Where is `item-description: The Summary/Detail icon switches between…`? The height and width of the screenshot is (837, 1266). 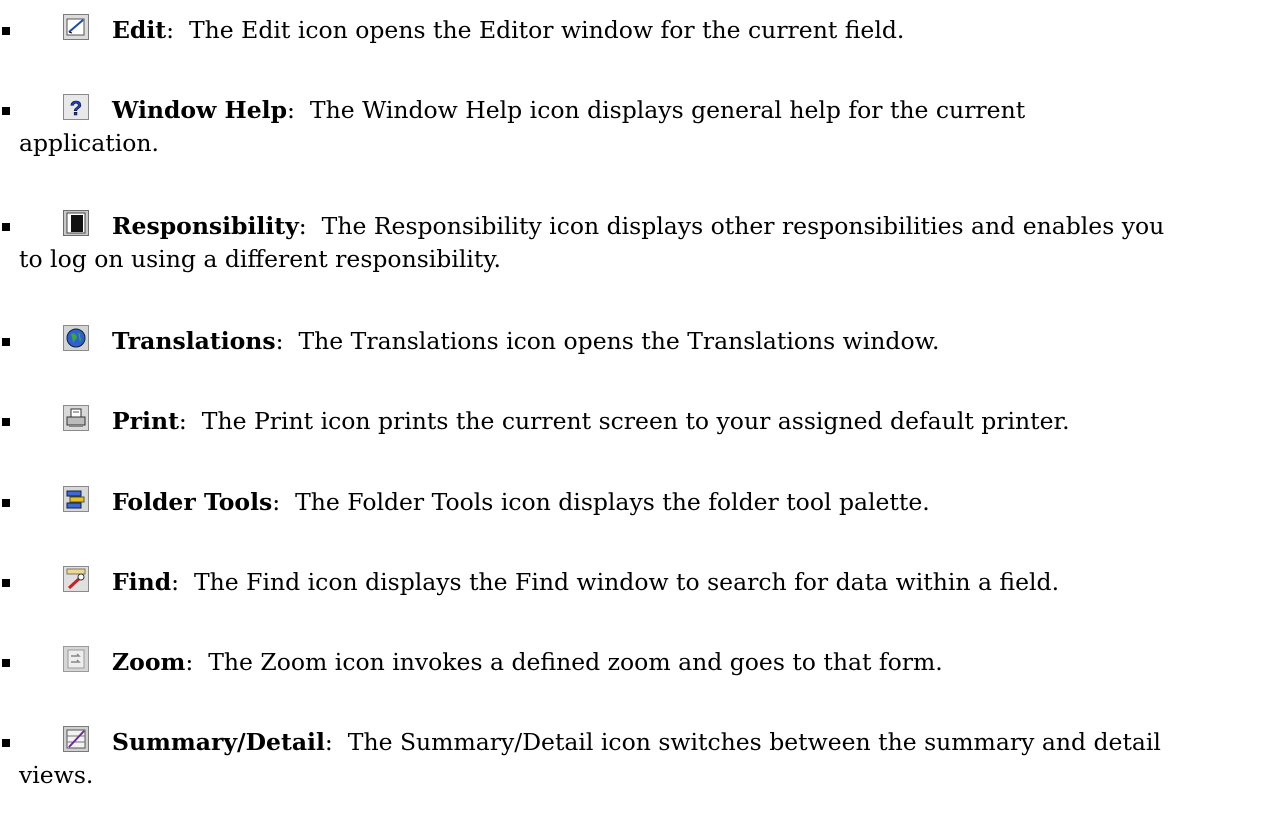 item-description: The Summary/Detail icon switches between… is located at coordinates (754, 742).